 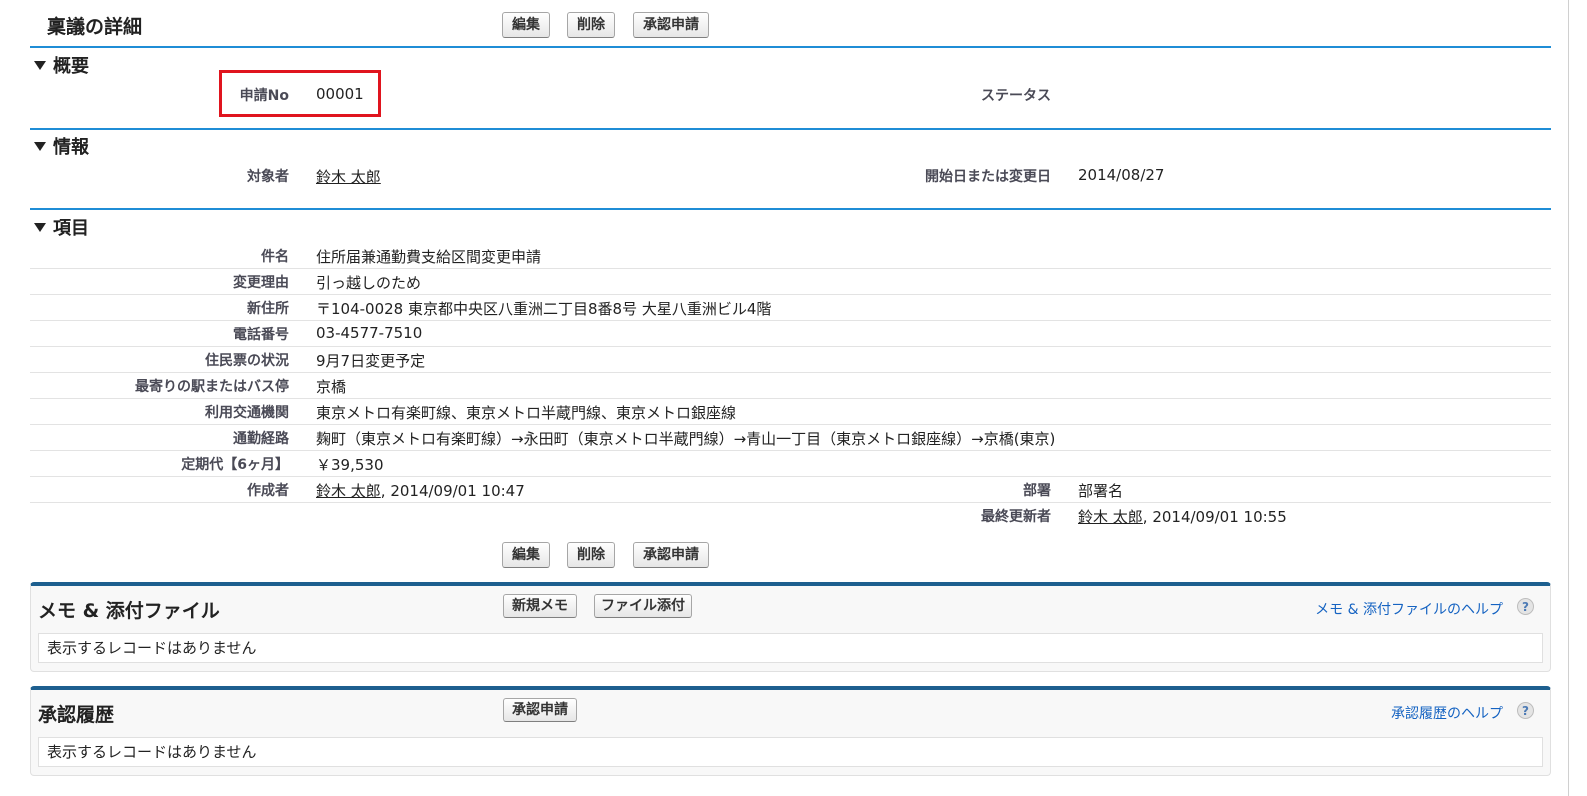 What do you see at coordinates (790, 209) in the screenshot?
I see `section-divider-items` at bounding box center [790, 209].